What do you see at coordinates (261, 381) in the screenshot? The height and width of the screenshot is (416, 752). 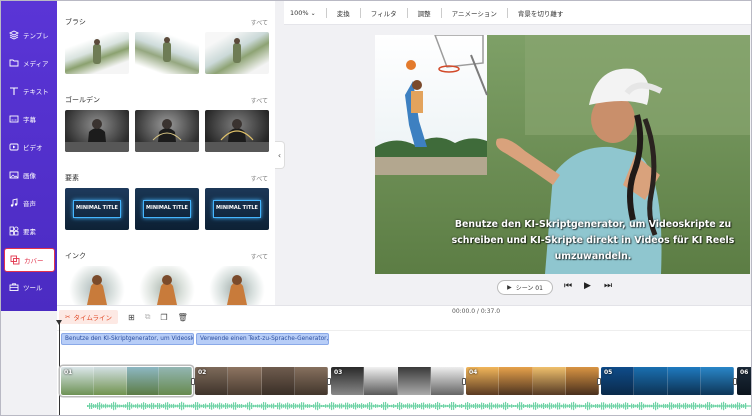 I see `video-clip: 02` at bounding box center [261, 381].